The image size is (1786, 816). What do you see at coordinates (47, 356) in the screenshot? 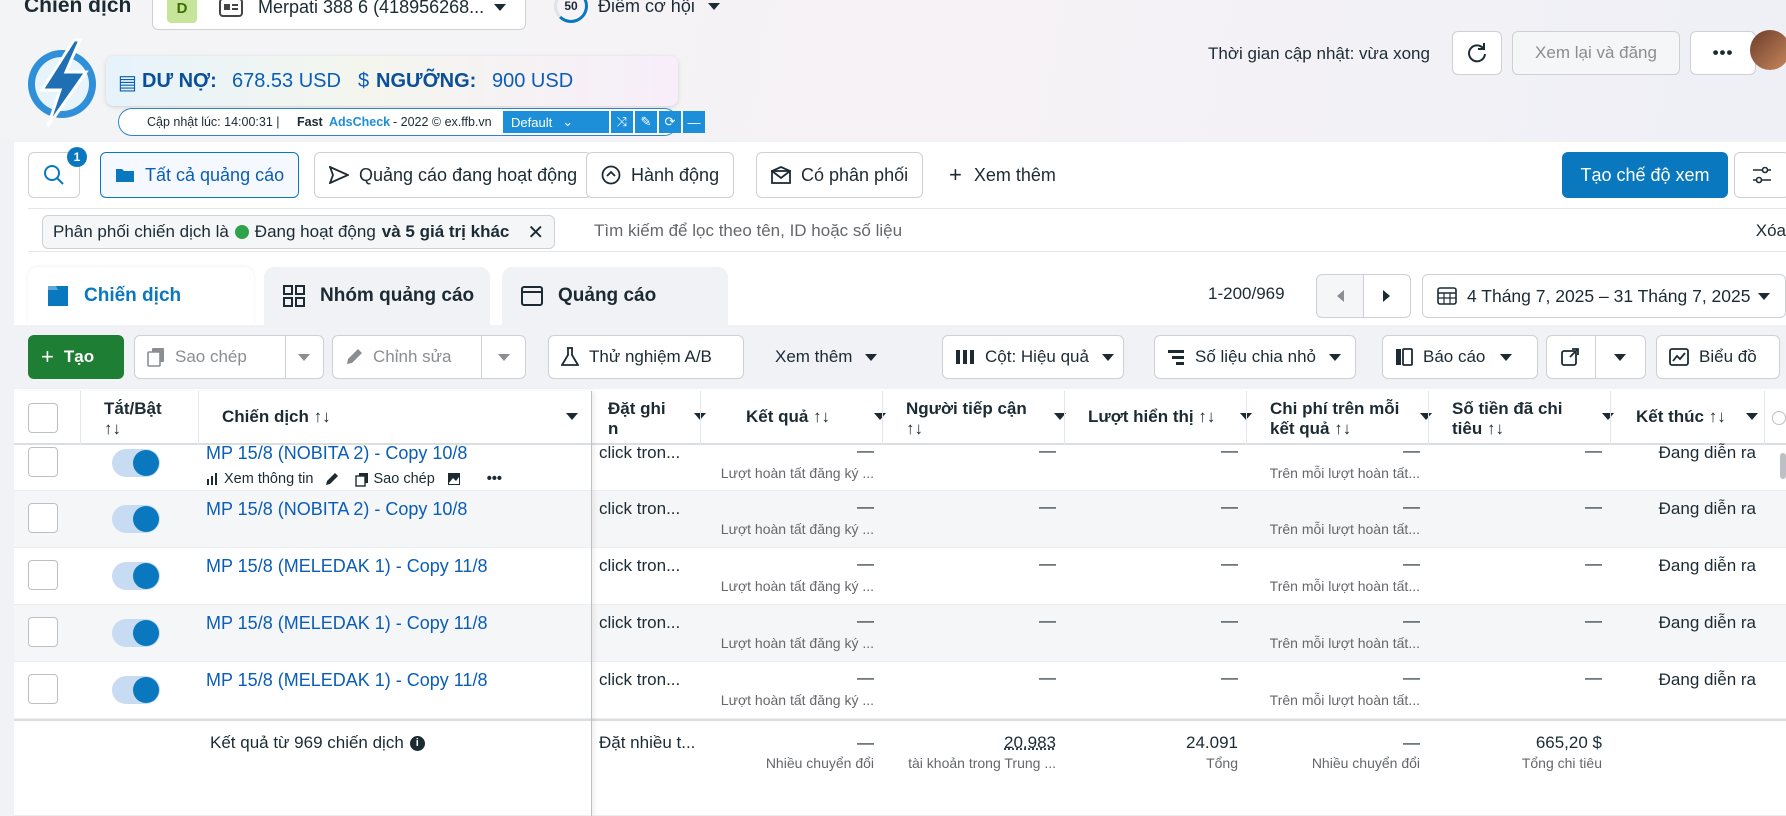
I see `plus-icon: +` at bounding box center [47, 356].